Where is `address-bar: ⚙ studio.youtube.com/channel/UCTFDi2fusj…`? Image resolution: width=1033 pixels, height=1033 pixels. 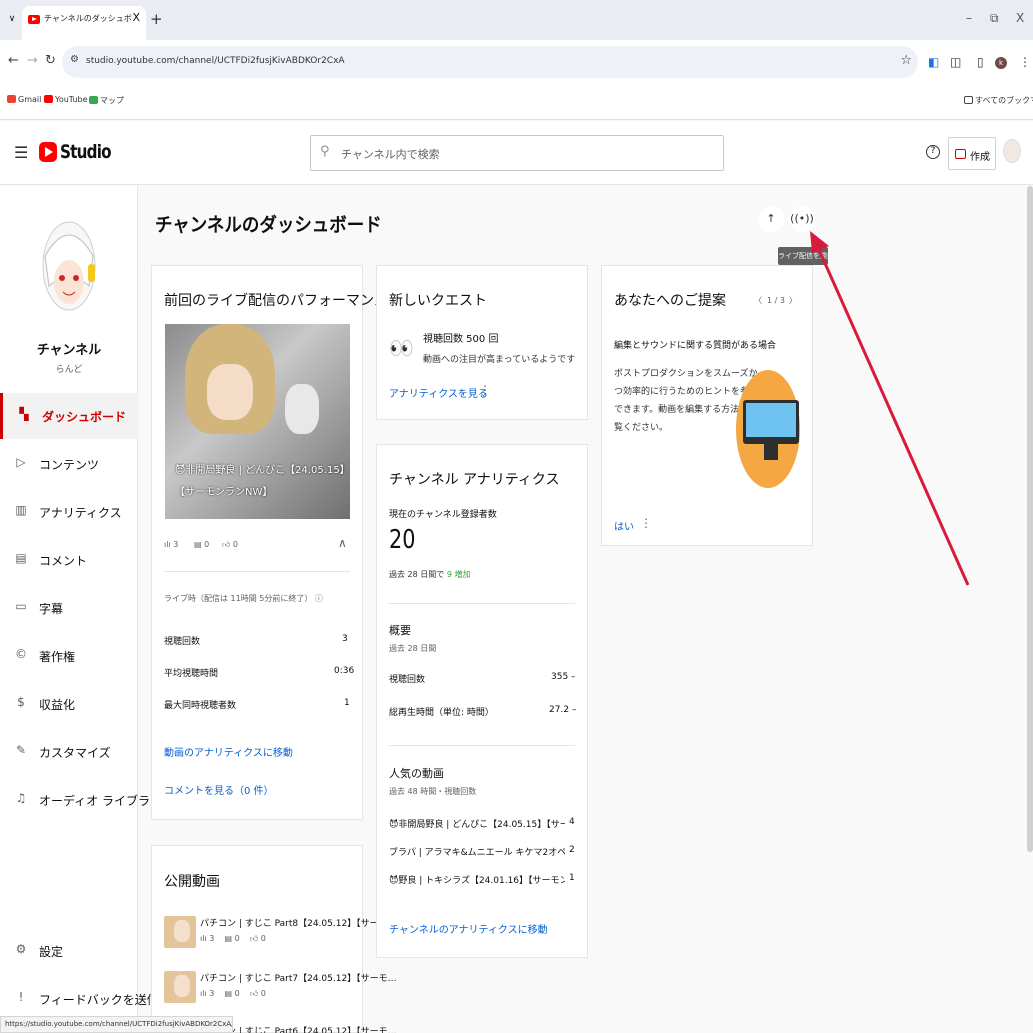
address-bar: ⚙ studio.youtube.com/channel/UCTFDi2fusj… is located at coordinates (490, 62).